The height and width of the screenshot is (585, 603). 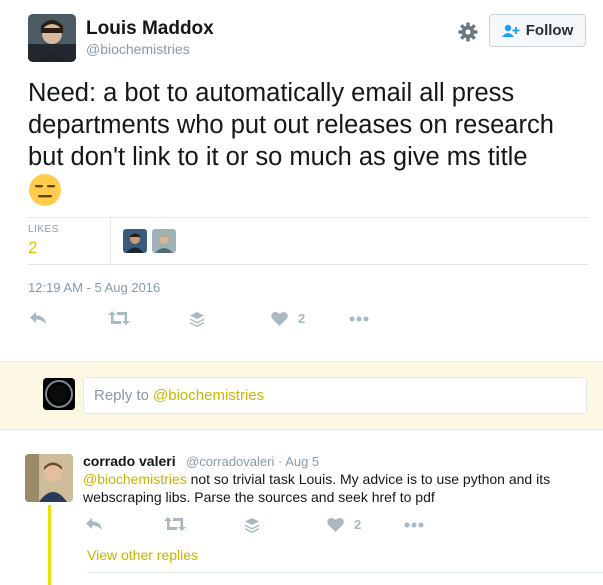 I want to click on reply-author-handle: @corradovaleri, so click(x=230, y=461).